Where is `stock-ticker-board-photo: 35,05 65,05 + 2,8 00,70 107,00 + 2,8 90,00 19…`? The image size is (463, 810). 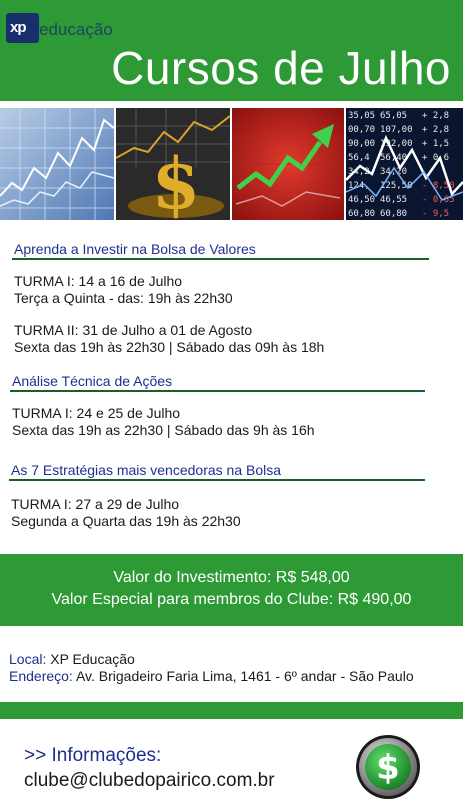
stock-ticker-board-photo: 35,05 65,05 + 2,8 00,70 107,00 + 2,8 90,00 19… is located at coordinates (404, 164).